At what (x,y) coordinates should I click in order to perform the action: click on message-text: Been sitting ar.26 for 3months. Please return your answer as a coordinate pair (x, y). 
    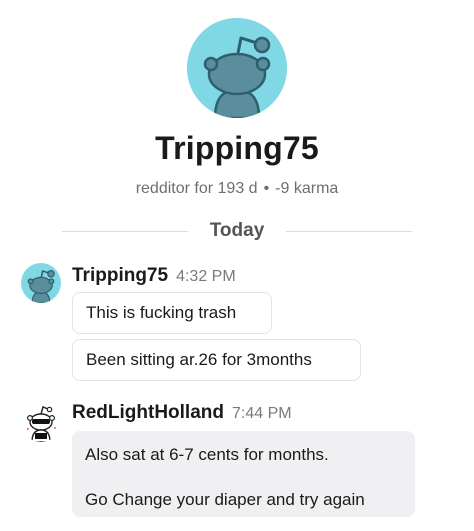
    Looking at the image, I should click on (199, 359).